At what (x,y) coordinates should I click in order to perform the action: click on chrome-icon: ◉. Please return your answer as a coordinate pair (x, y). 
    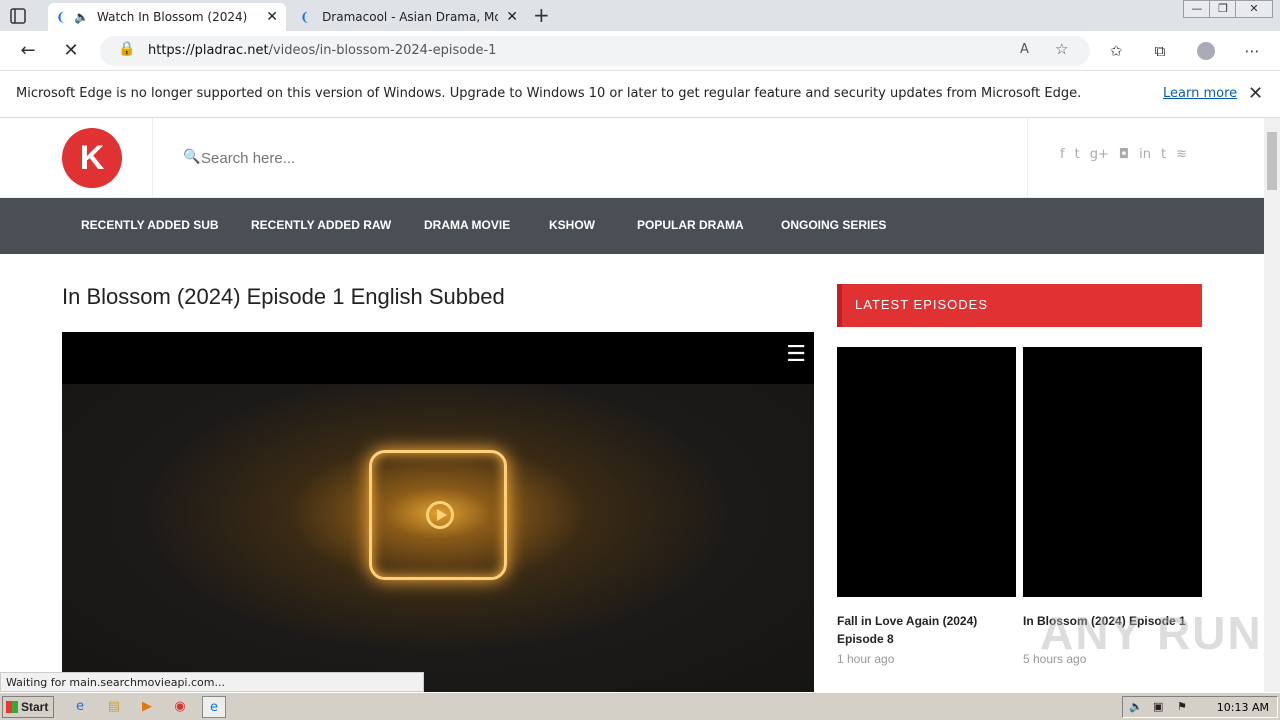
    Looking at the image, I should click on (180, 707).